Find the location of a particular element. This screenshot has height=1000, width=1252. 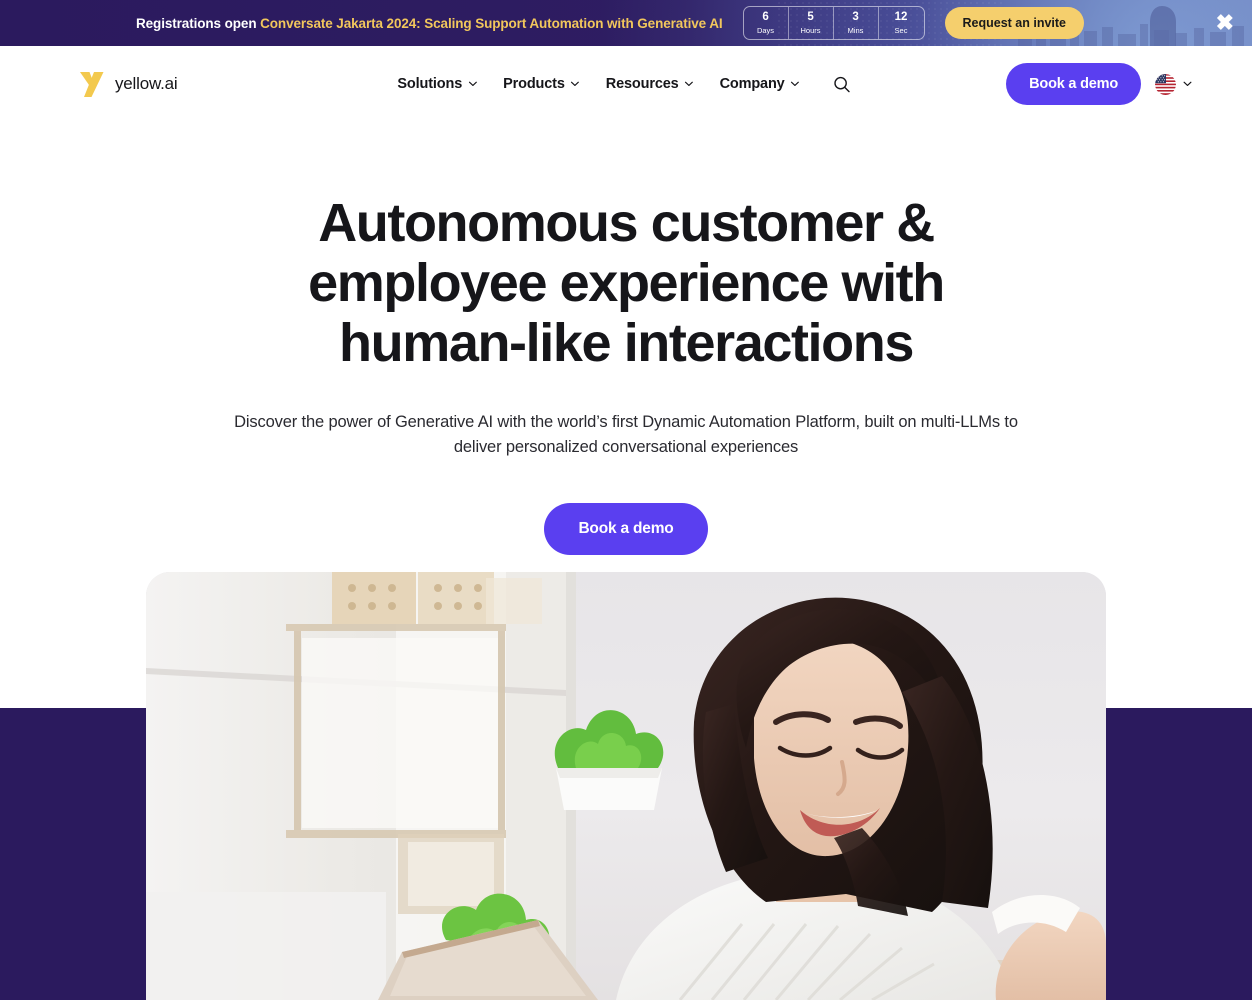

hero-title-line-3: human-like interactions is located at coordinates (626, 342).